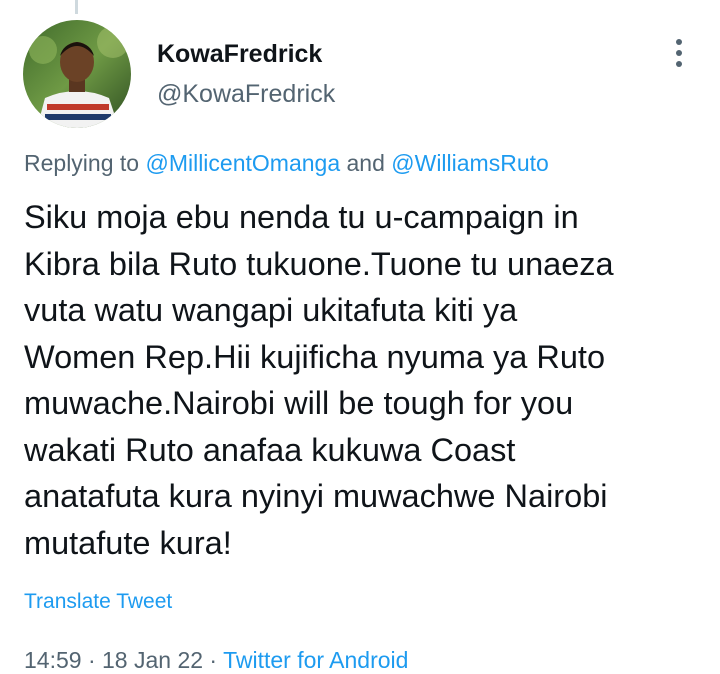  I want to click on mention-link-millicent: @MillicentOmanga, so click(242, 163).